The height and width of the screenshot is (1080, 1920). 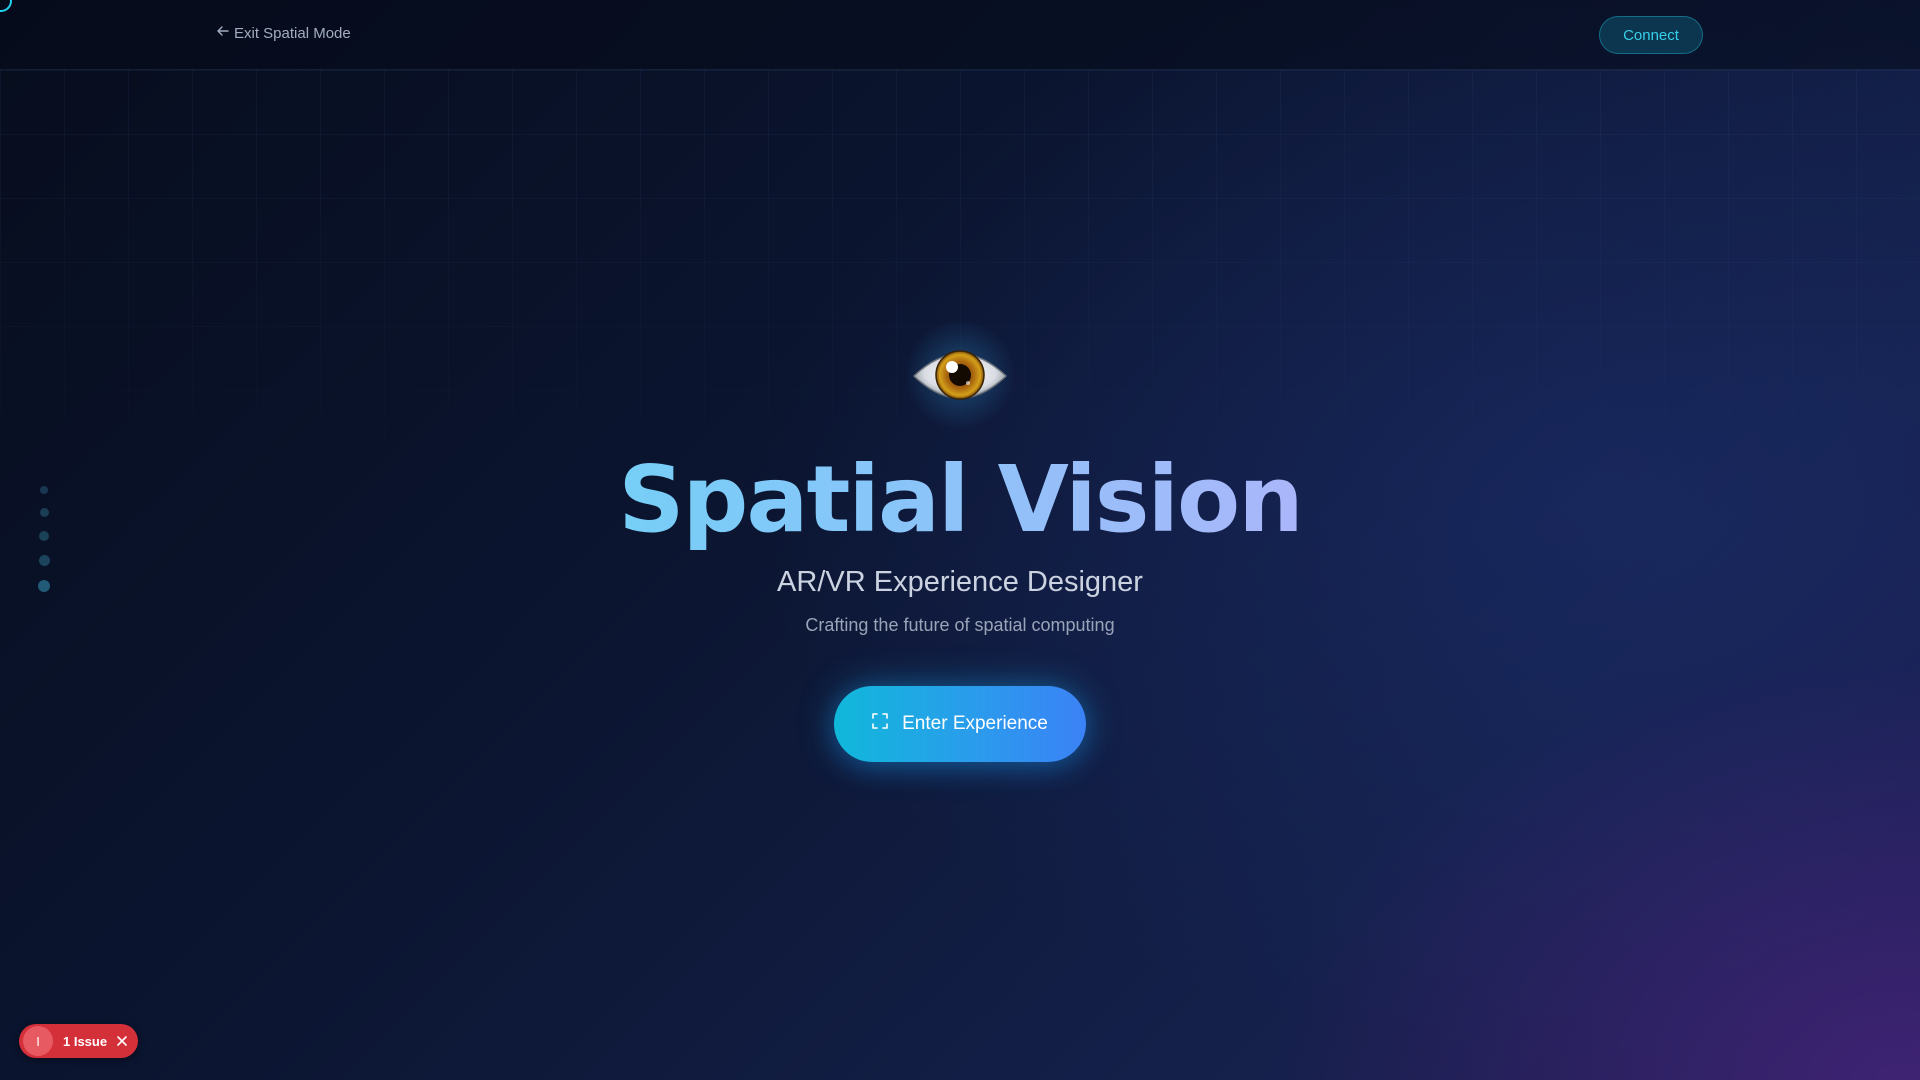 I want to click on top-bar: Exit Spatial Mode Connect, so click(x=960, y=35).